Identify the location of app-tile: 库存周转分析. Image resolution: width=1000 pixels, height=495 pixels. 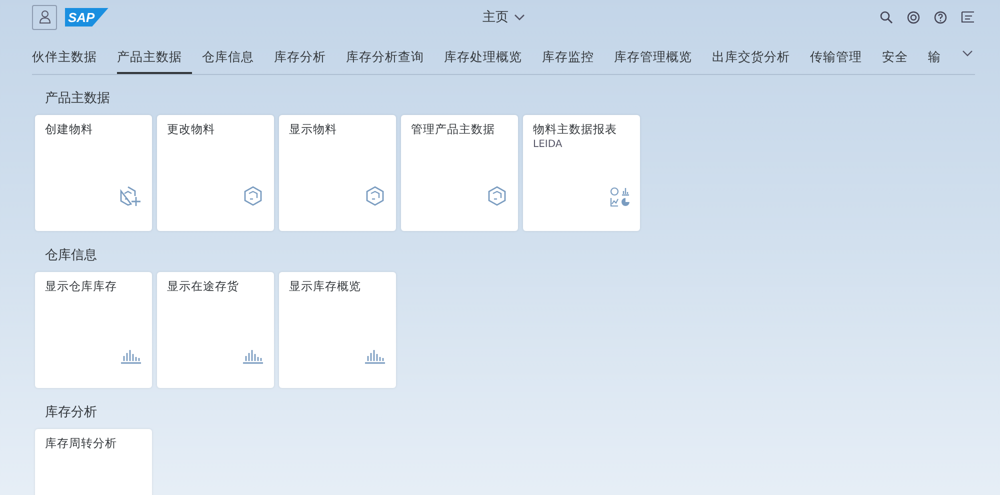
(93, 462).